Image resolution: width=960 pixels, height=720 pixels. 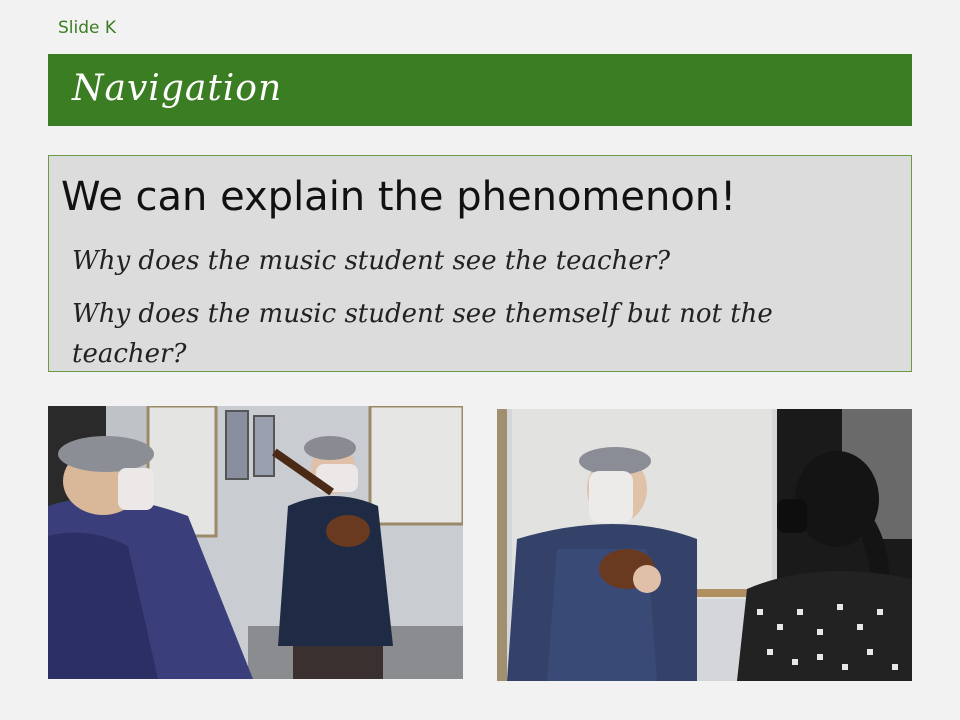 I want to click on title-bar: Navigation, so click(x=480, y=90).